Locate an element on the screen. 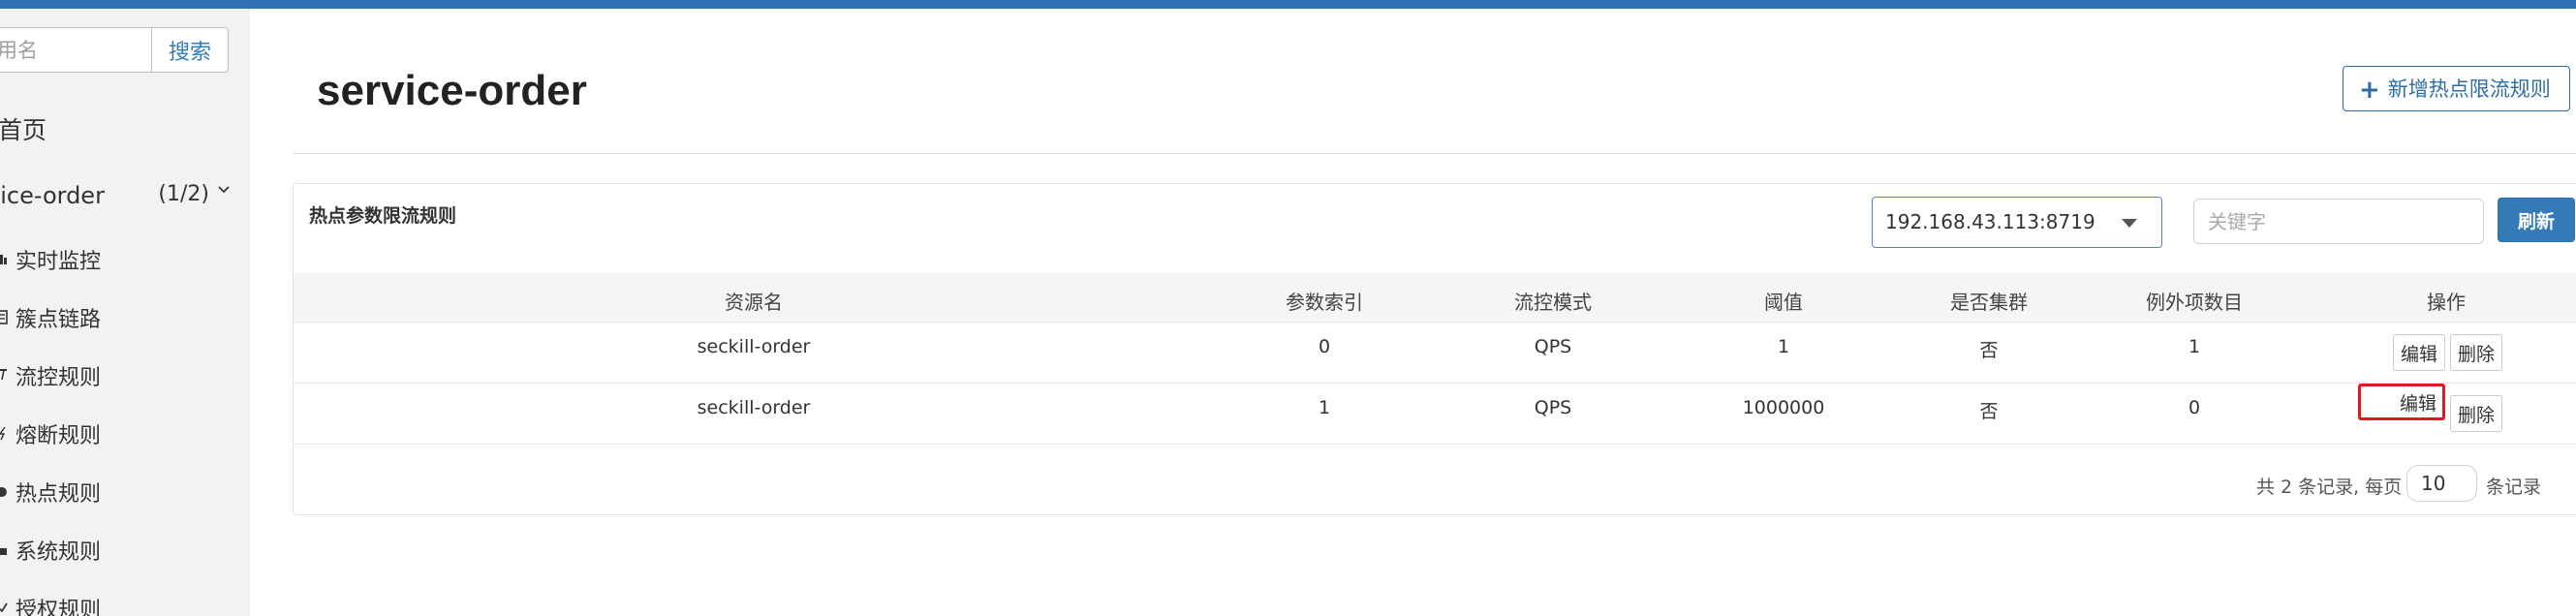 This screenshot has width=2576, height=616. cell-threshold: 1000000 is located at coordinates (1783, 407).